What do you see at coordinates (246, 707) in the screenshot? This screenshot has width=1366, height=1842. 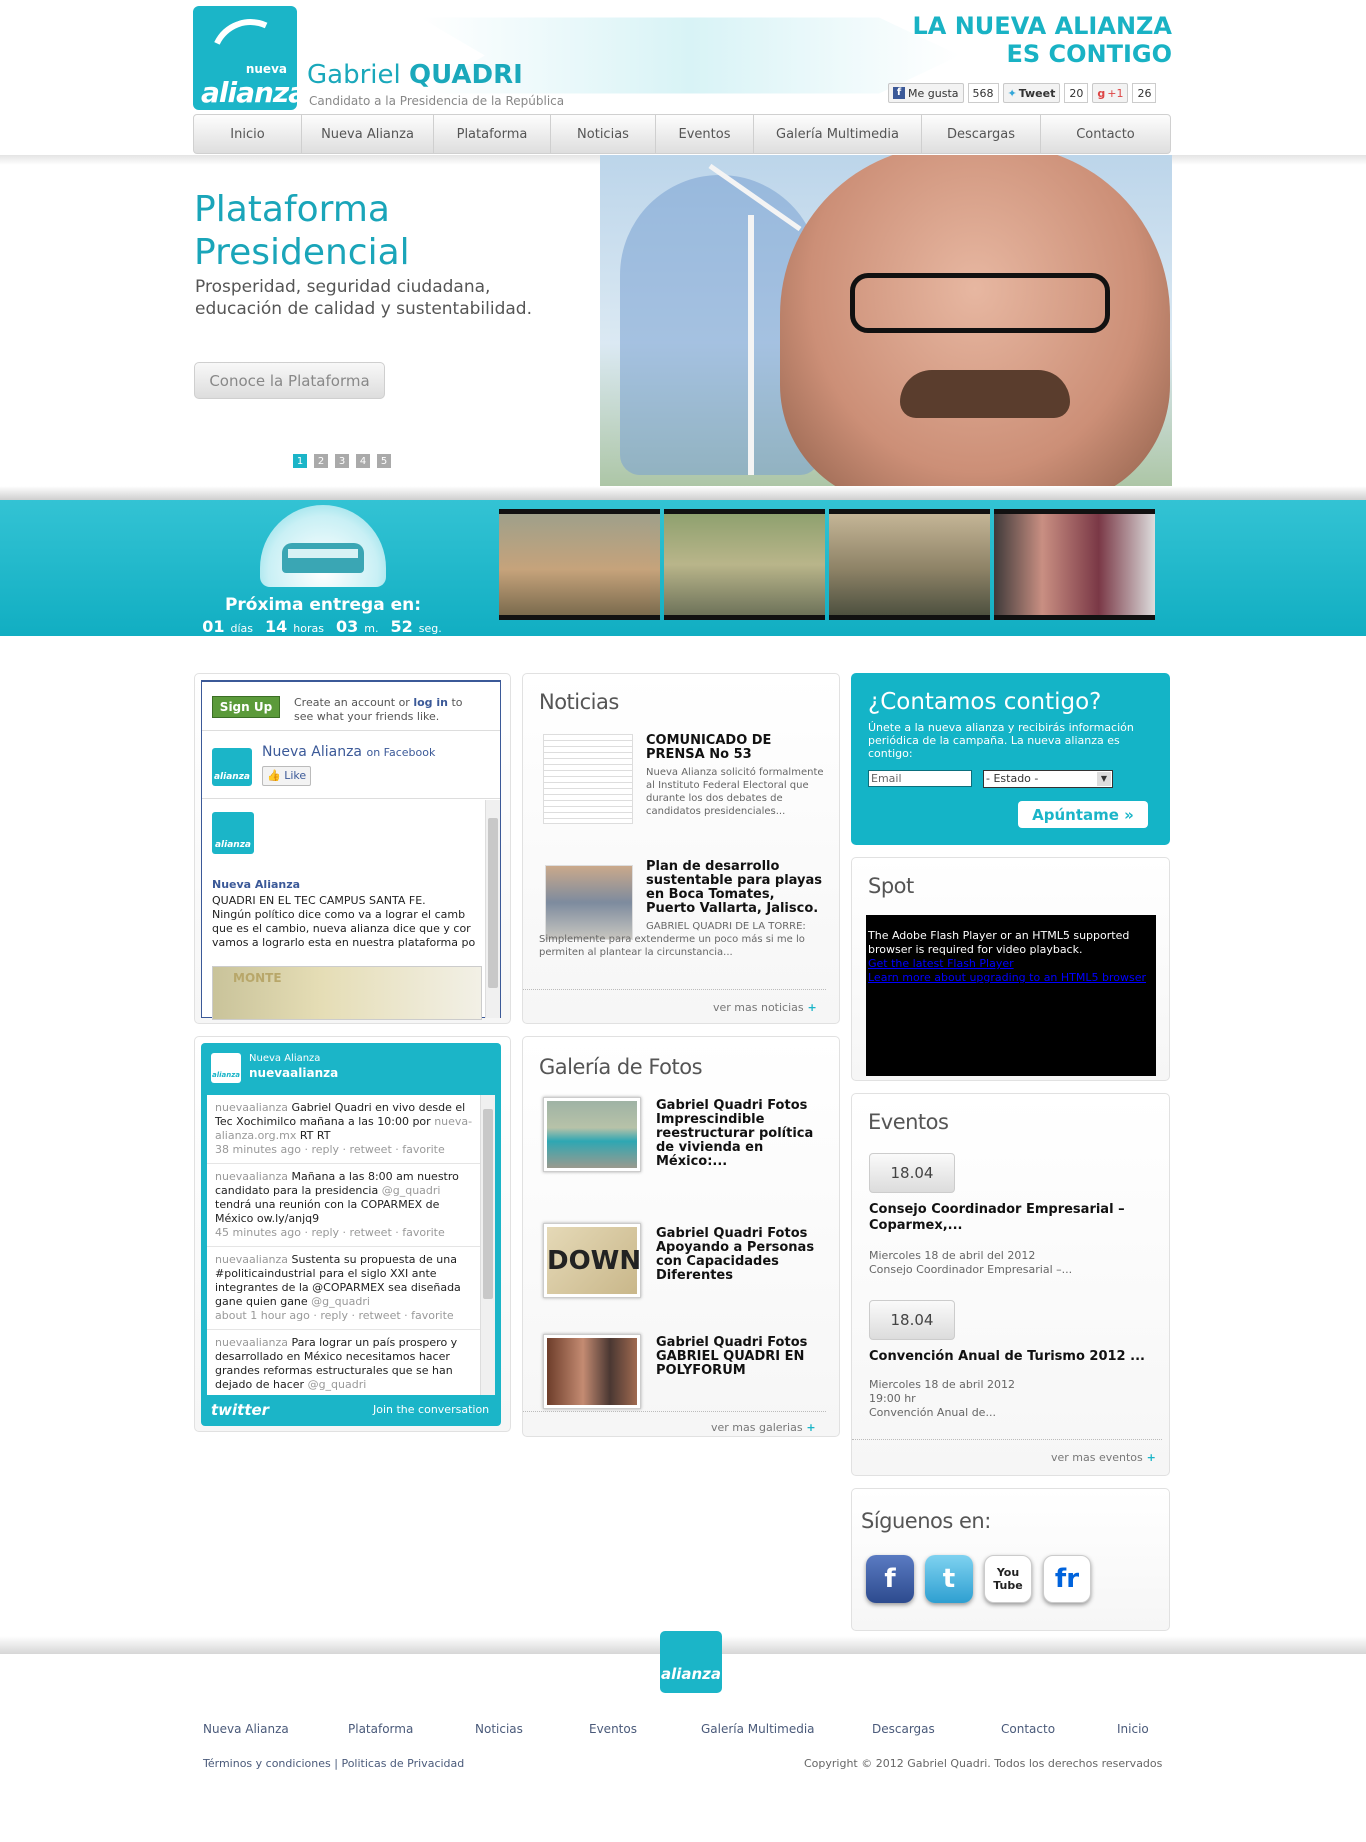 I see `facebook-signup-button: Sign Up` at bounding box center [246, 707].